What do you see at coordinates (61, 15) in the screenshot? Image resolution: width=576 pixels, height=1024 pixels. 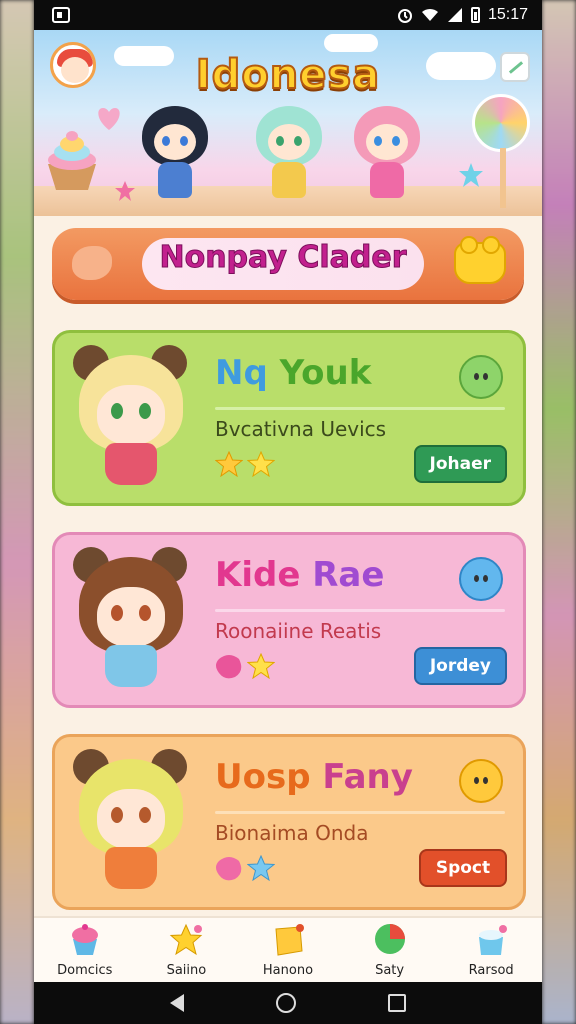 I see `notification-icon` at bounding box center [61, 15].